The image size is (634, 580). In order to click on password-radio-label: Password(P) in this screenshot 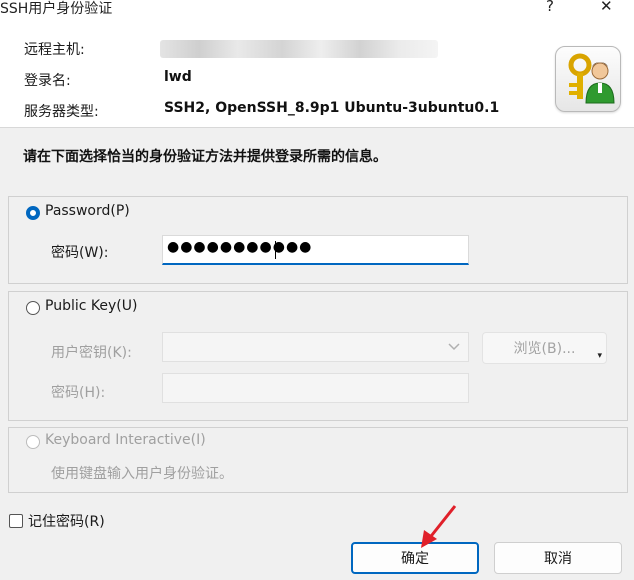, I will do `click(87, 211)`.